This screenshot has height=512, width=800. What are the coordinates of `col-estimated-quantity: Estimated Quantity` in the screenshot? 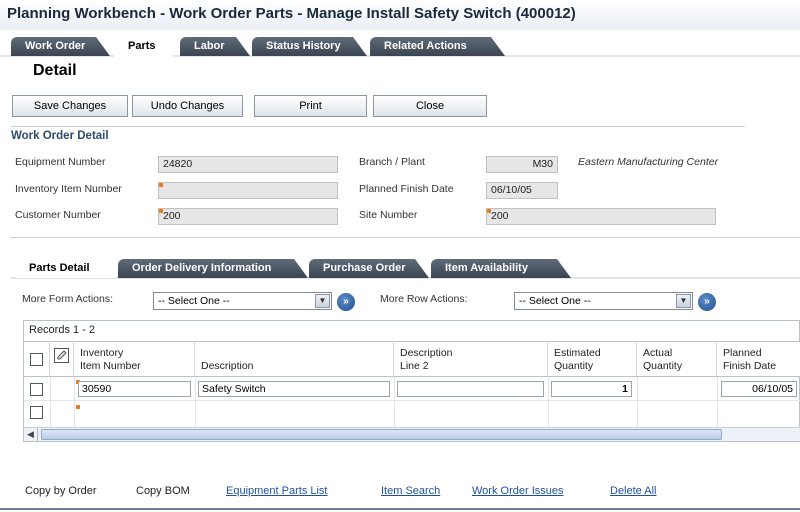 It's located at (592, 359).